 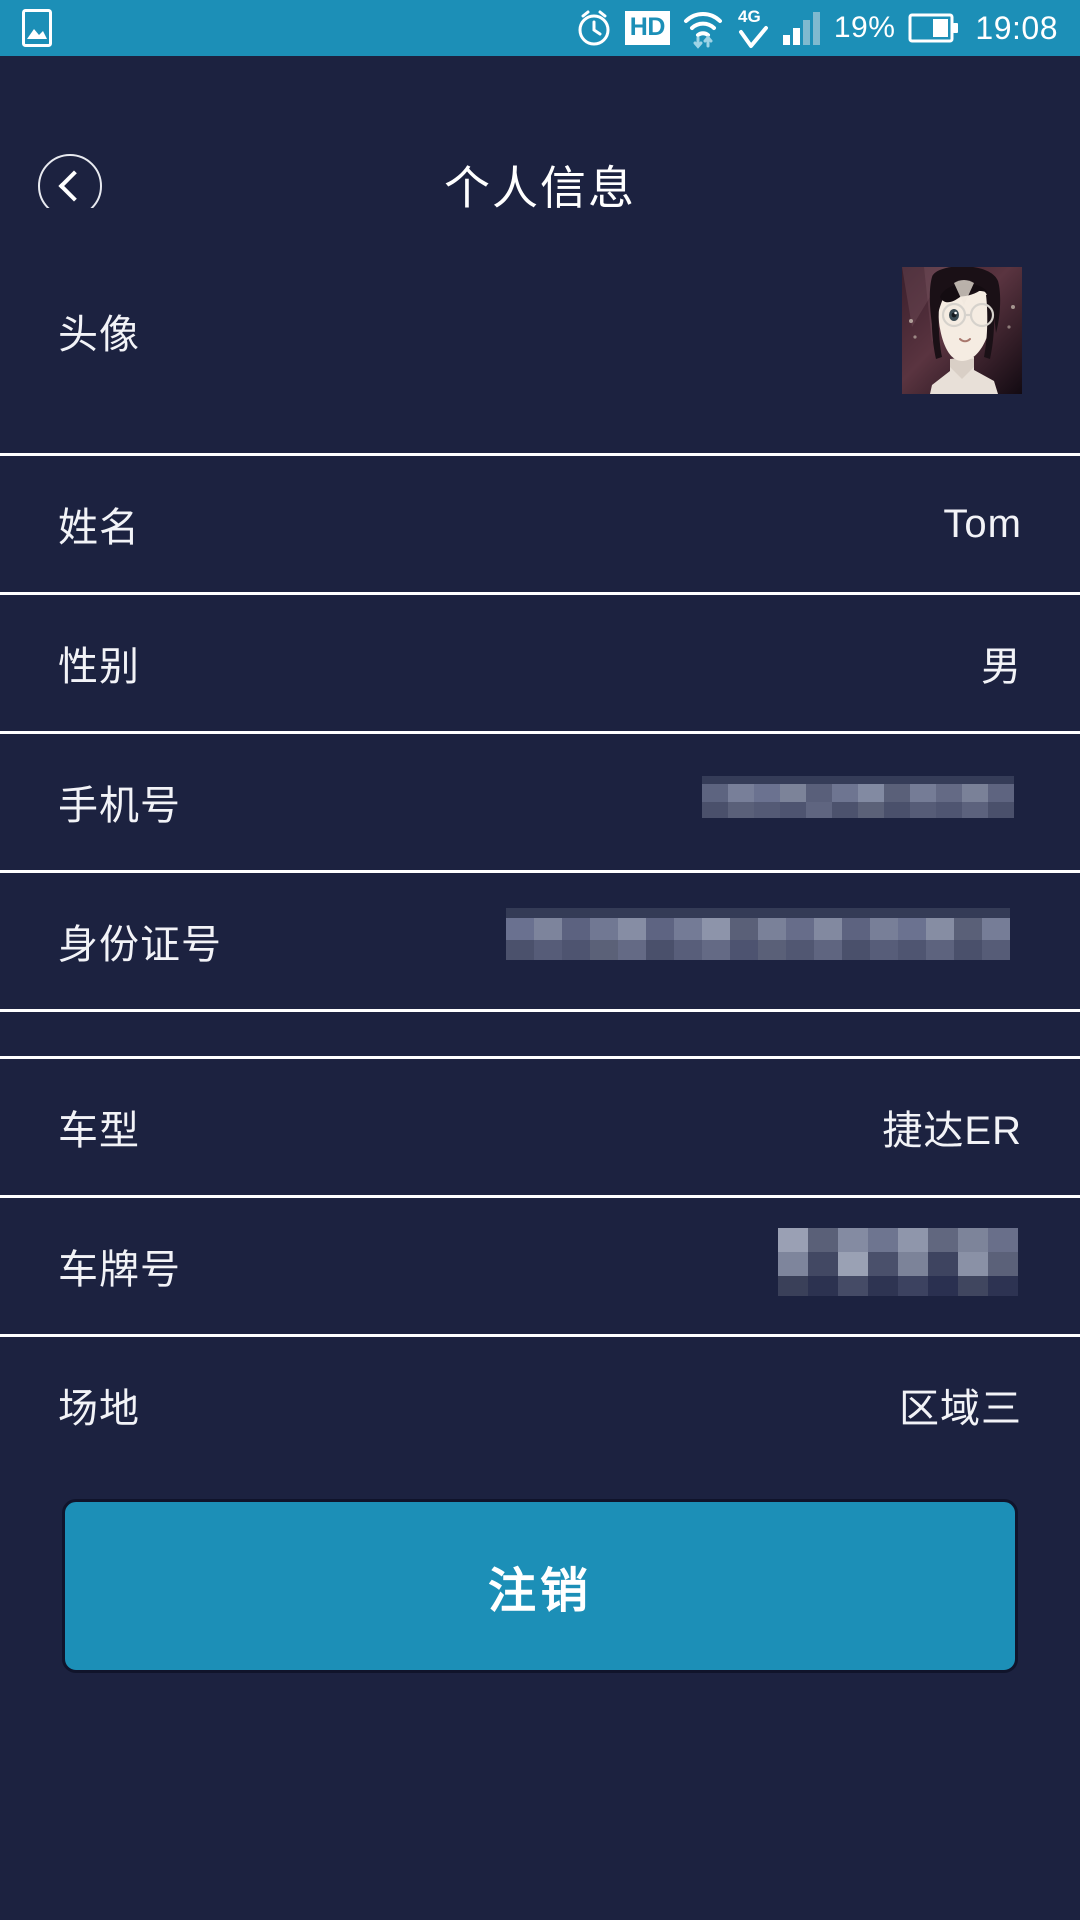 What do you see at coordinates (540, 137) in the screenshot?
I see `title-bar: 个人信息` at bounding box center [540, 137].